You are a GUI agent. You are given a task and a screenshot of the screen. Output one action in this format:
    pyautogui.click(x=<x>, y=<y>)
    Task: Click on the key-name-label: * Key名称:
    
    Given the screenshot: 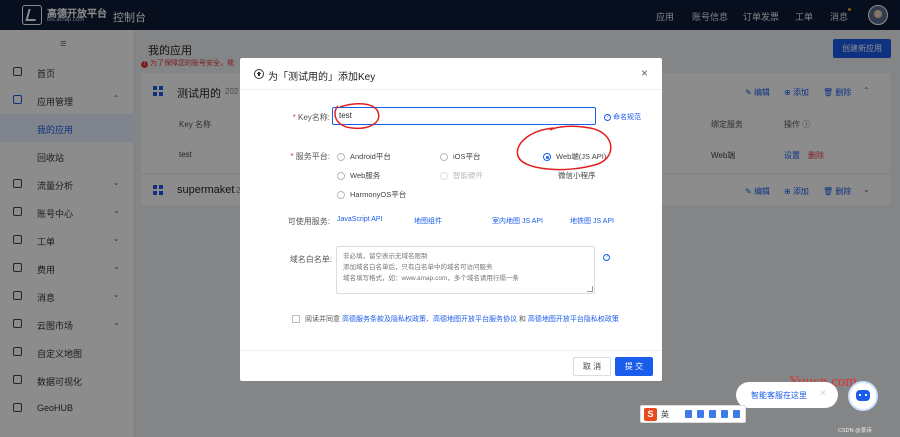 What is the action you would take?
    pyautogui.click(x=311, y=117)
    